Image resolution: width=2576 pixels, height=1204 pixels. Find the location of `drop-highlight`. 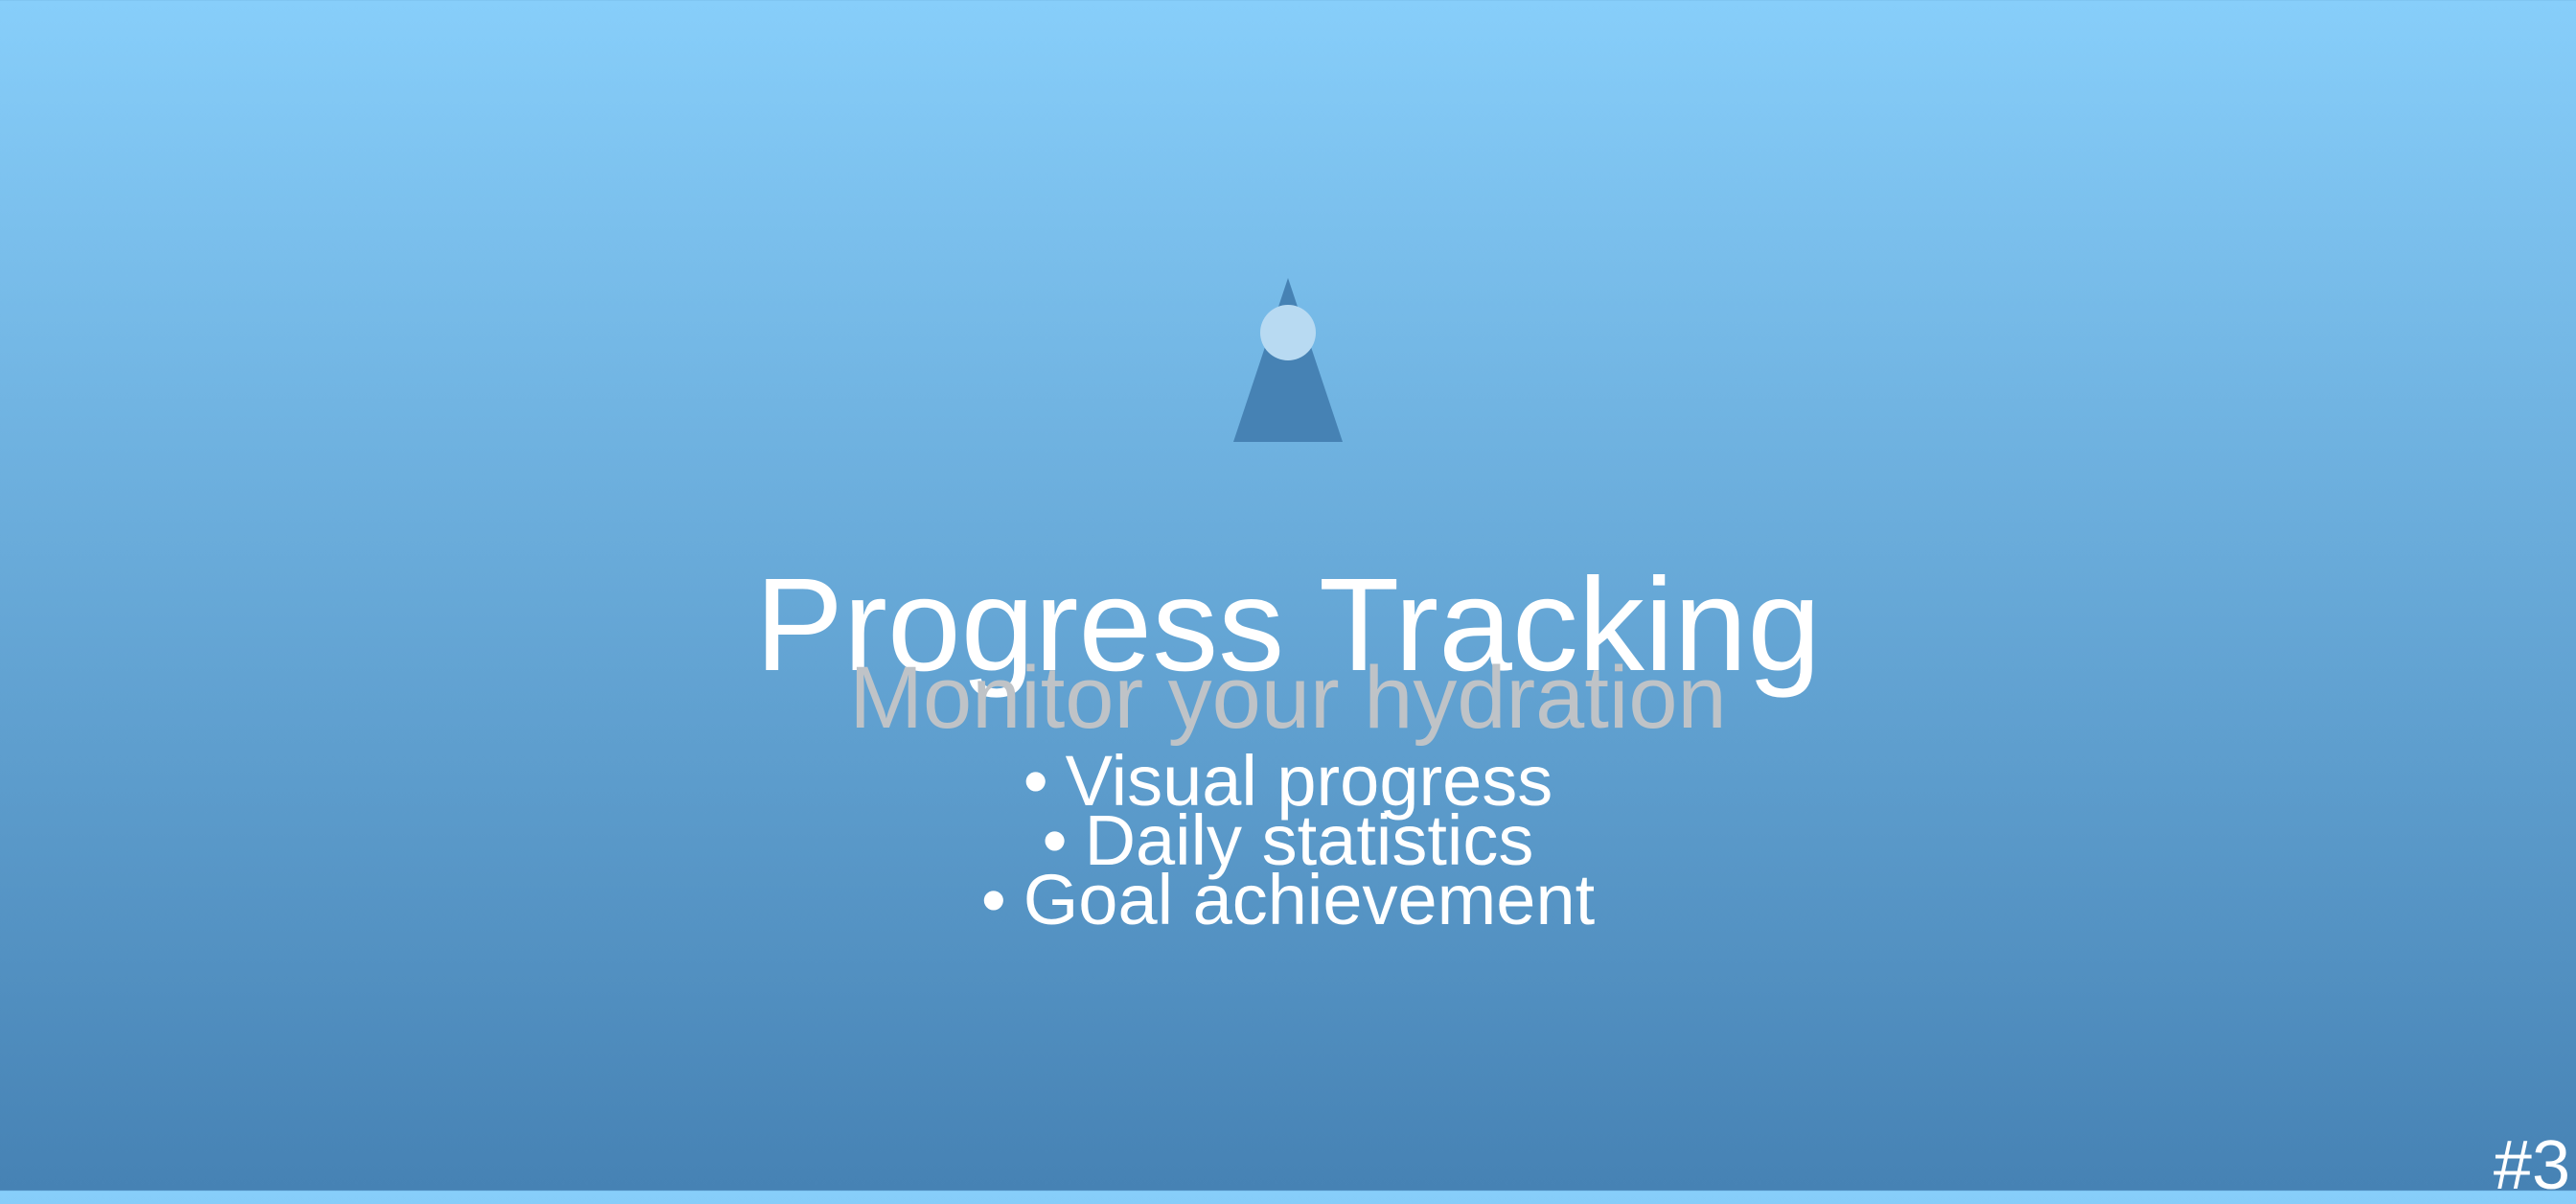

drop-highlight is located at coordinates (1288, 332).